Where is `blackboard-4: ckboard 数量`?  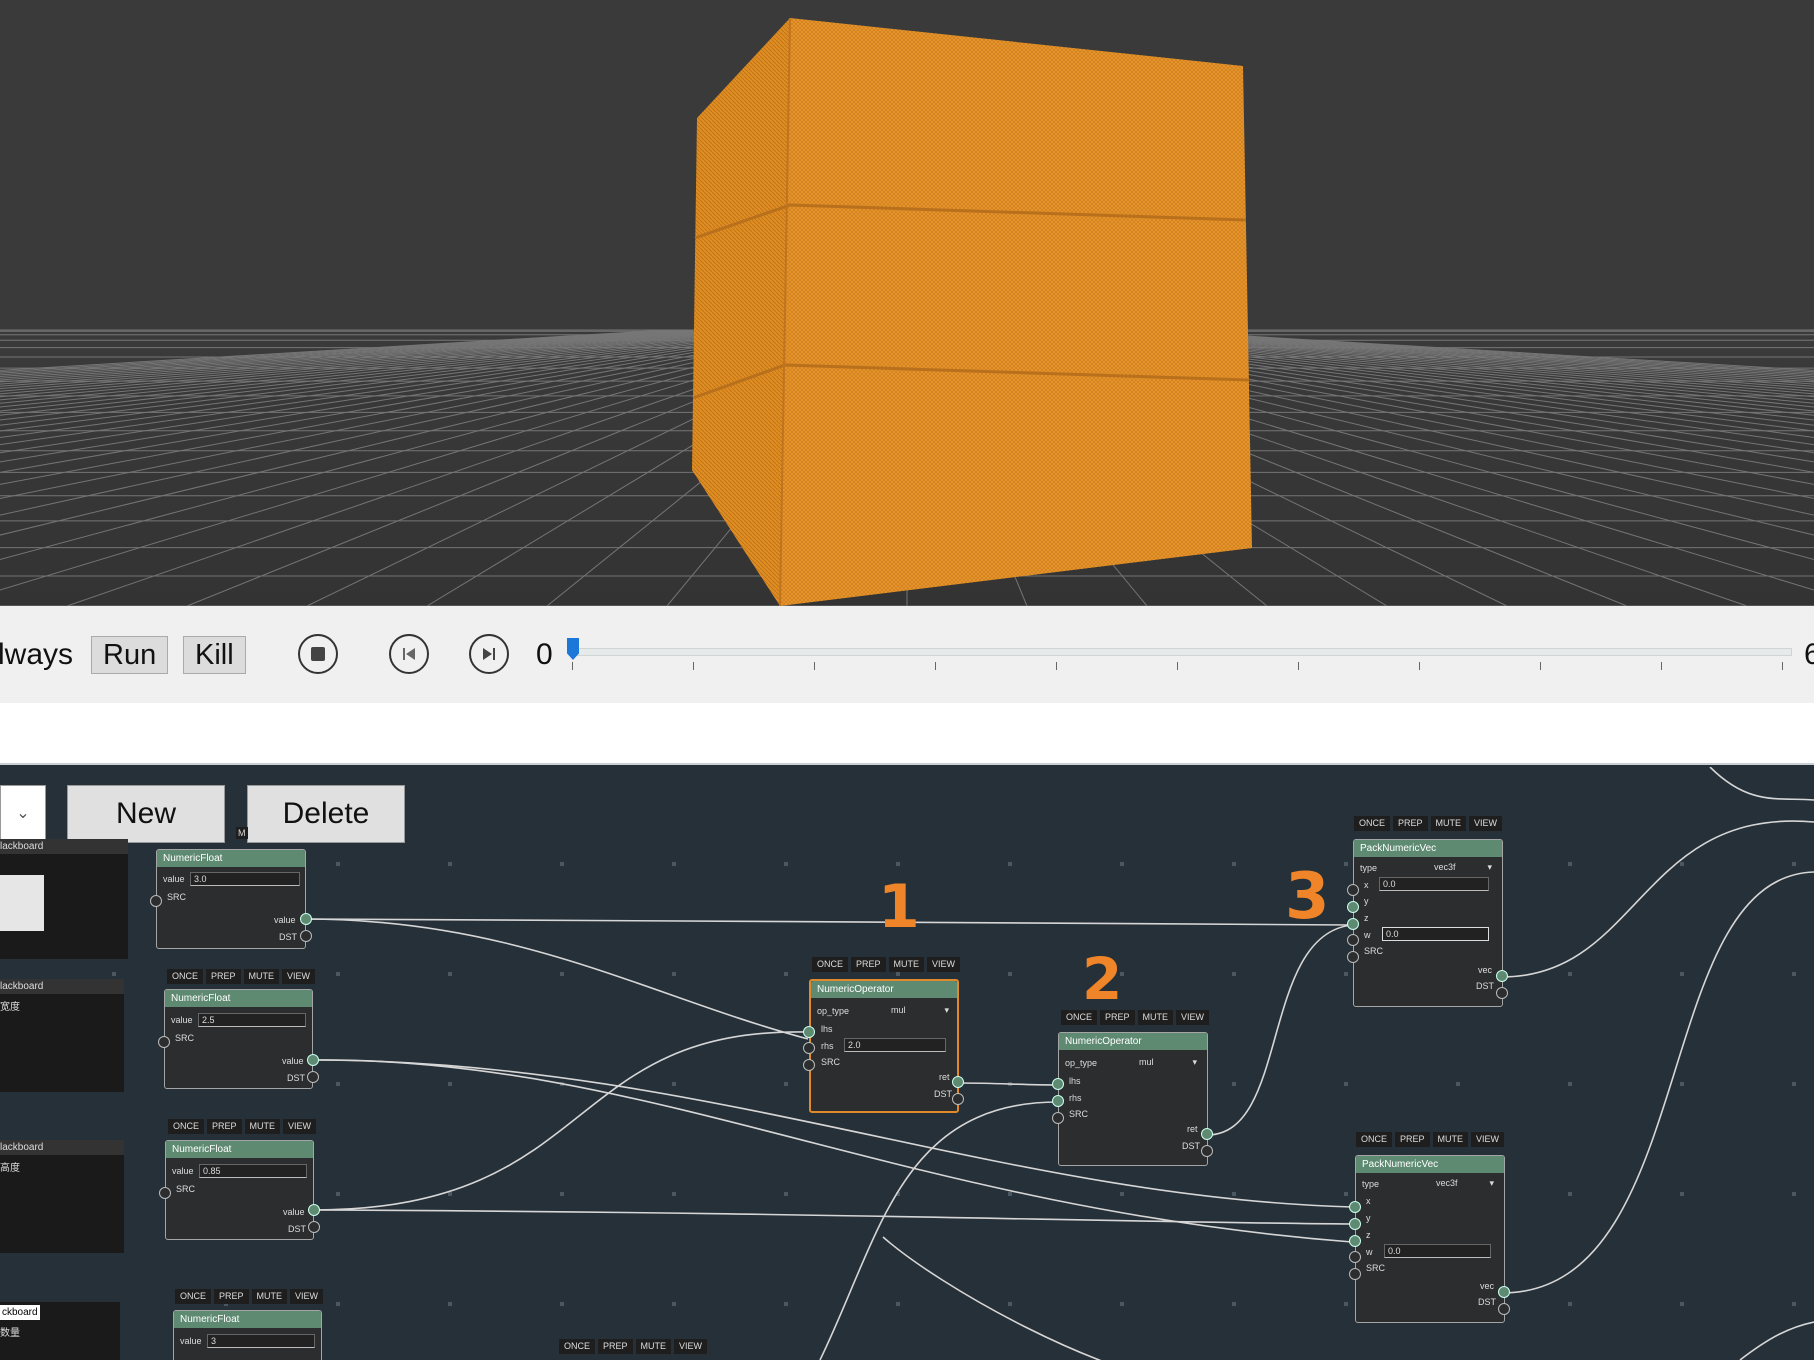
blackboard-4: ckboard 数量 is located at coordinates (60, 1331).